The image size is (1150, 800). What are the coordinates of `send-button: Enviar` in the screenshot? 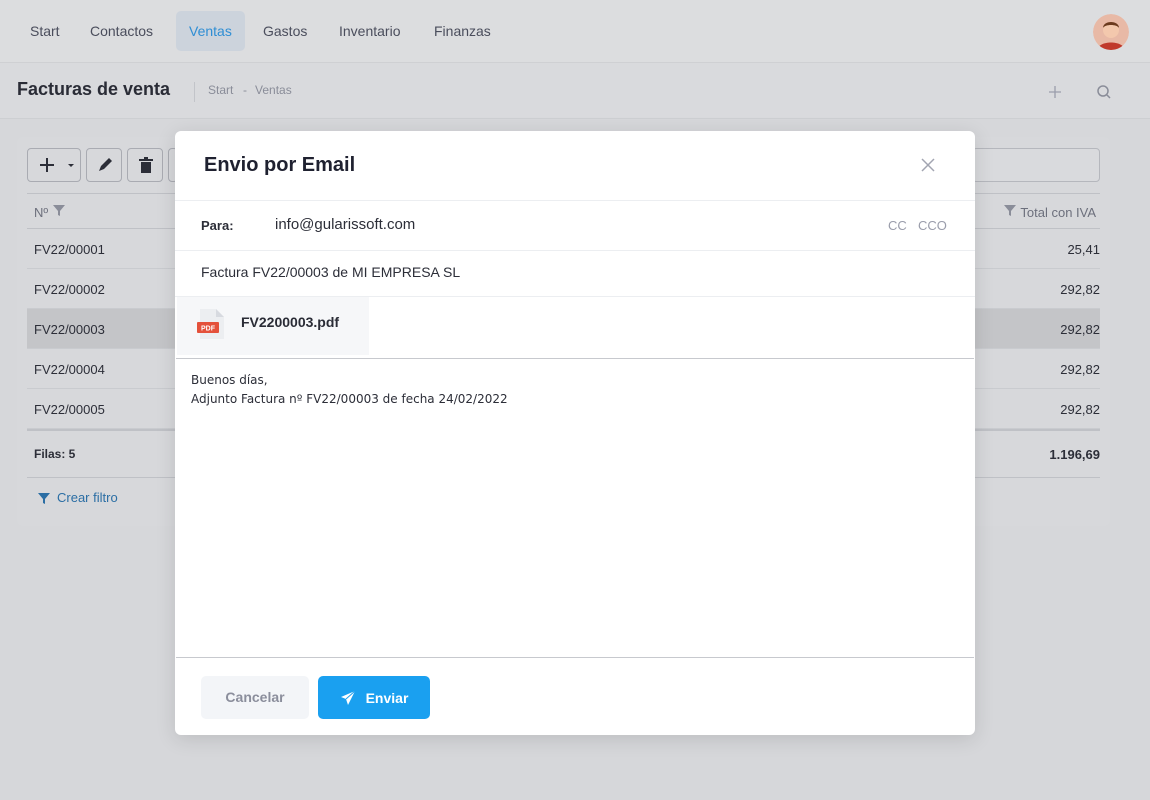 It's located at (374, 697).